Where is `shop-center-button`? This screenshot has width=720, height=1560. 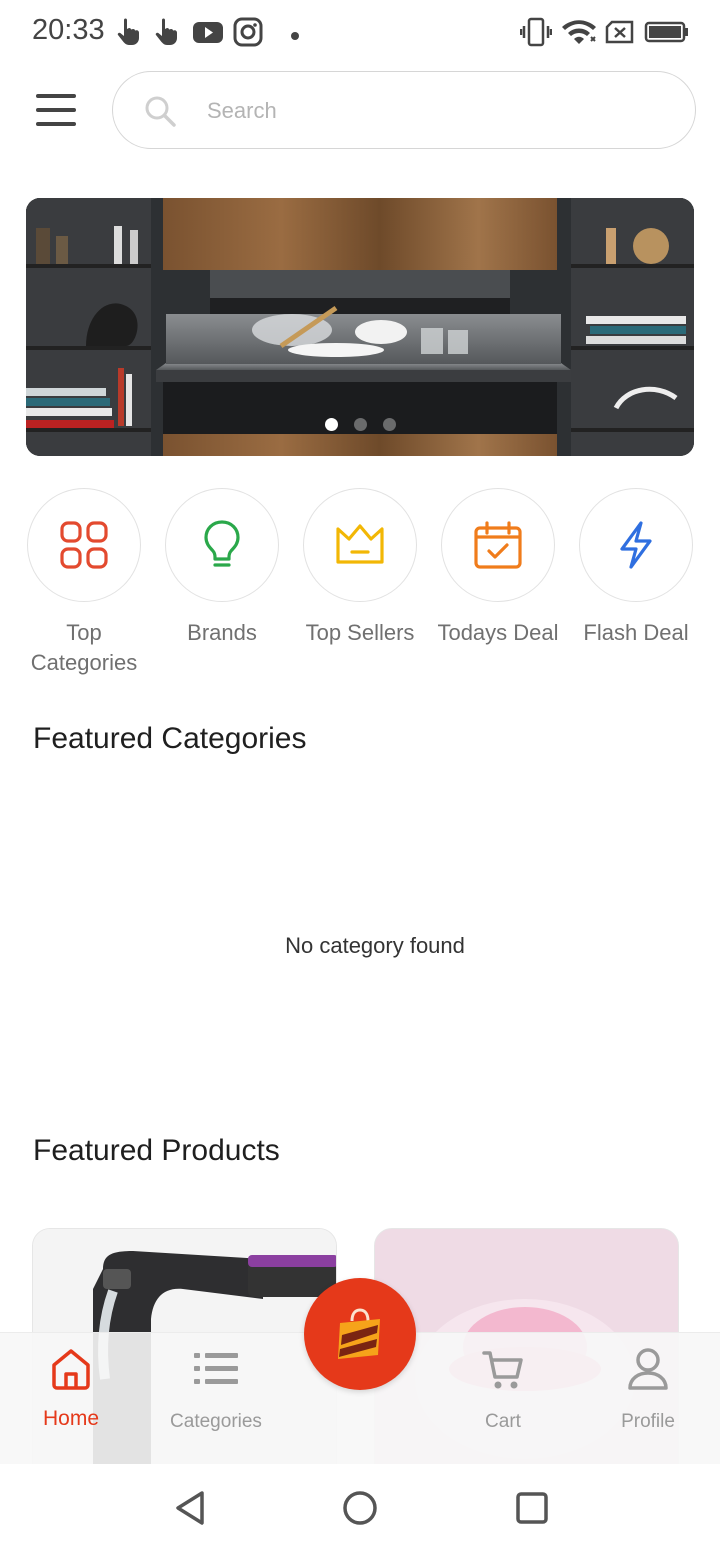
shop-center-button is located at coordinates (360, 1334).